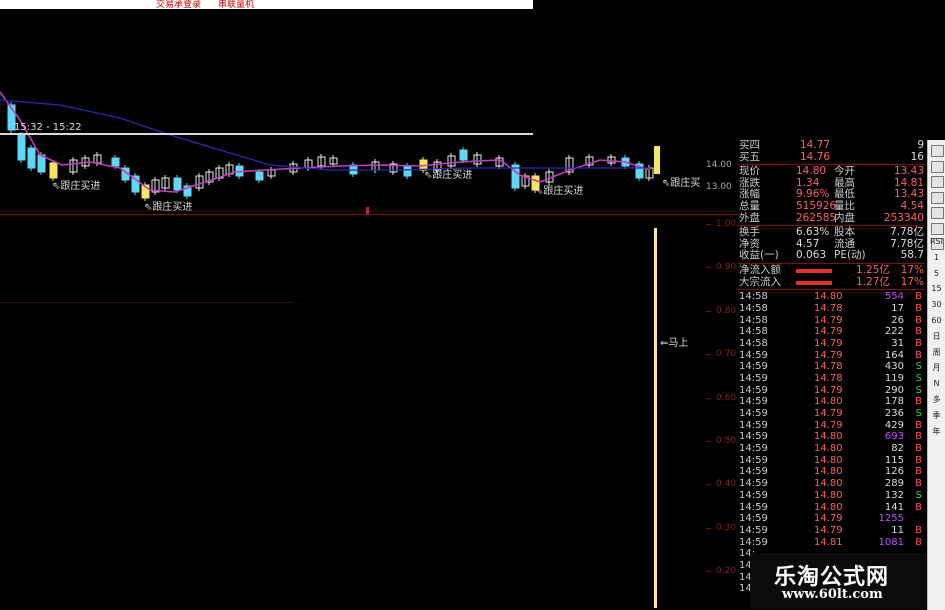 Image resolution: width=945 pixels, height=610 pixels. Describe the element at coordinates (831, 232) in the screenshot. I see `stat-row: 换手 6.63% 股本 7.78亿` at that location.